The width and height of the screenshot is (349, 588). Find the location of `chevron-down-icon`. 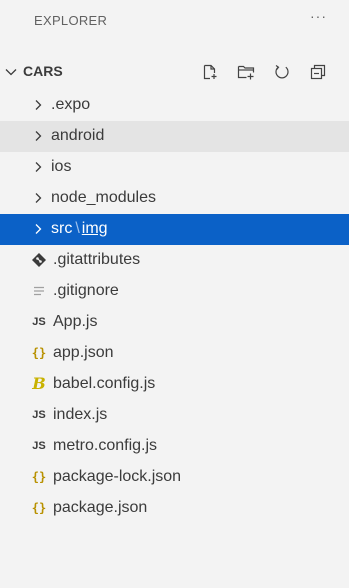

chevron-down-icon is located at coordinates (11, 72).